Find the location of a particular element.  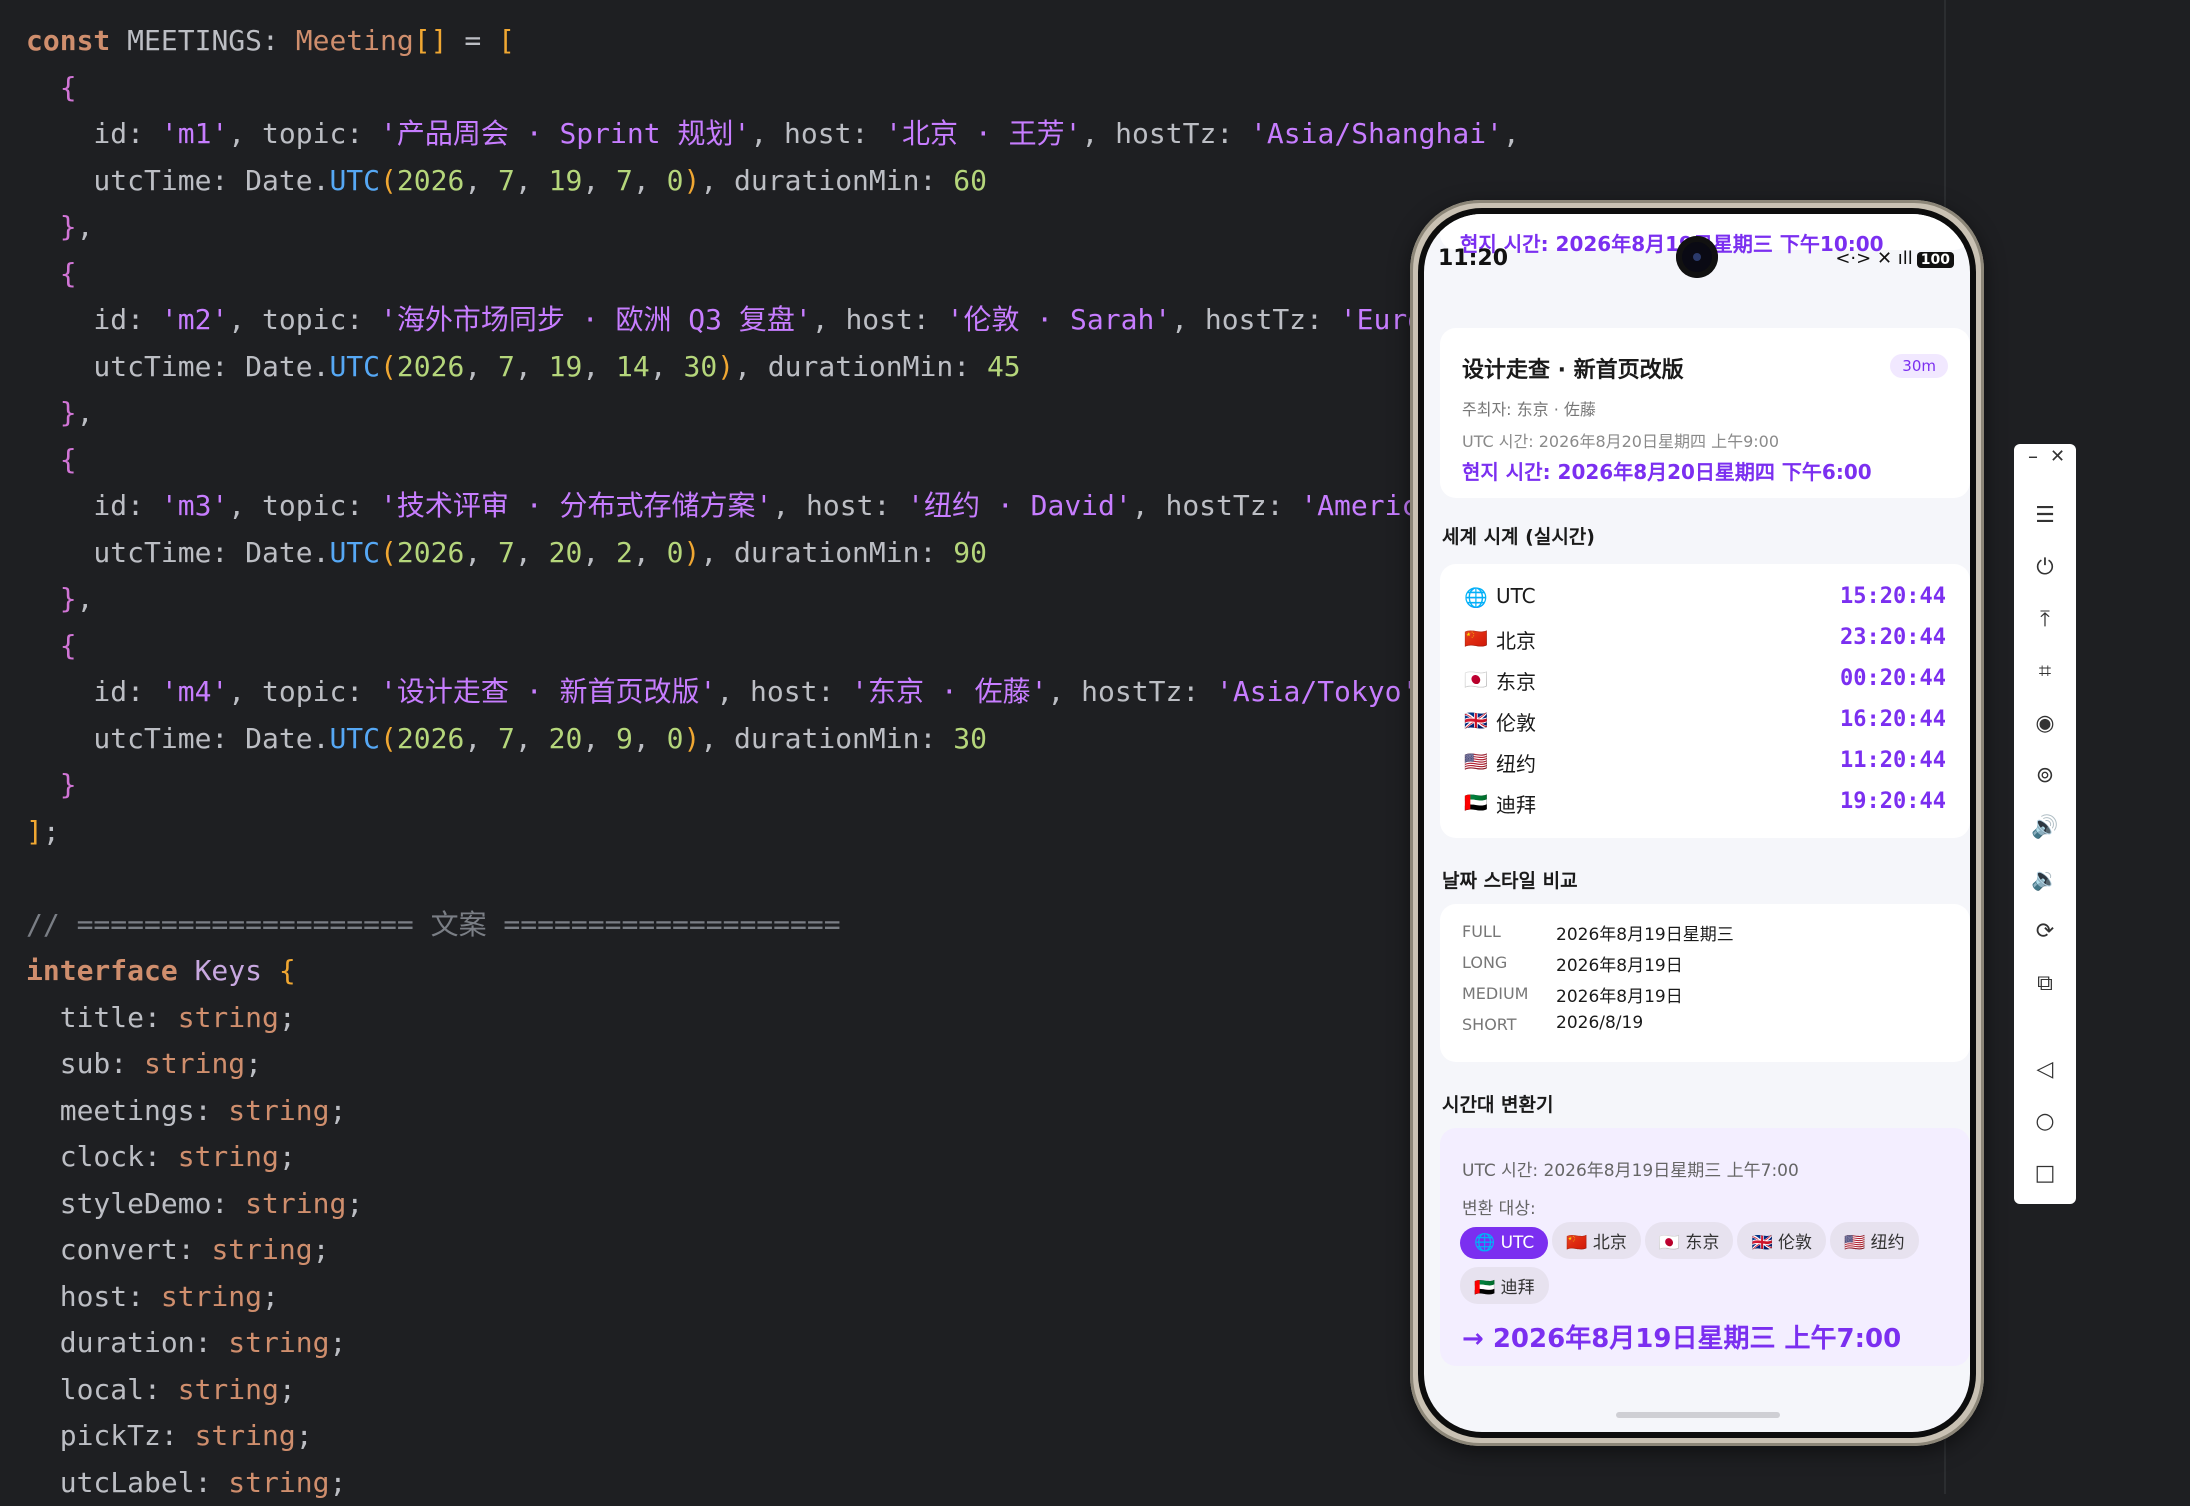

timezone-chip: 🇺🇸 纽约 is located at coordinates (1874, 1240).